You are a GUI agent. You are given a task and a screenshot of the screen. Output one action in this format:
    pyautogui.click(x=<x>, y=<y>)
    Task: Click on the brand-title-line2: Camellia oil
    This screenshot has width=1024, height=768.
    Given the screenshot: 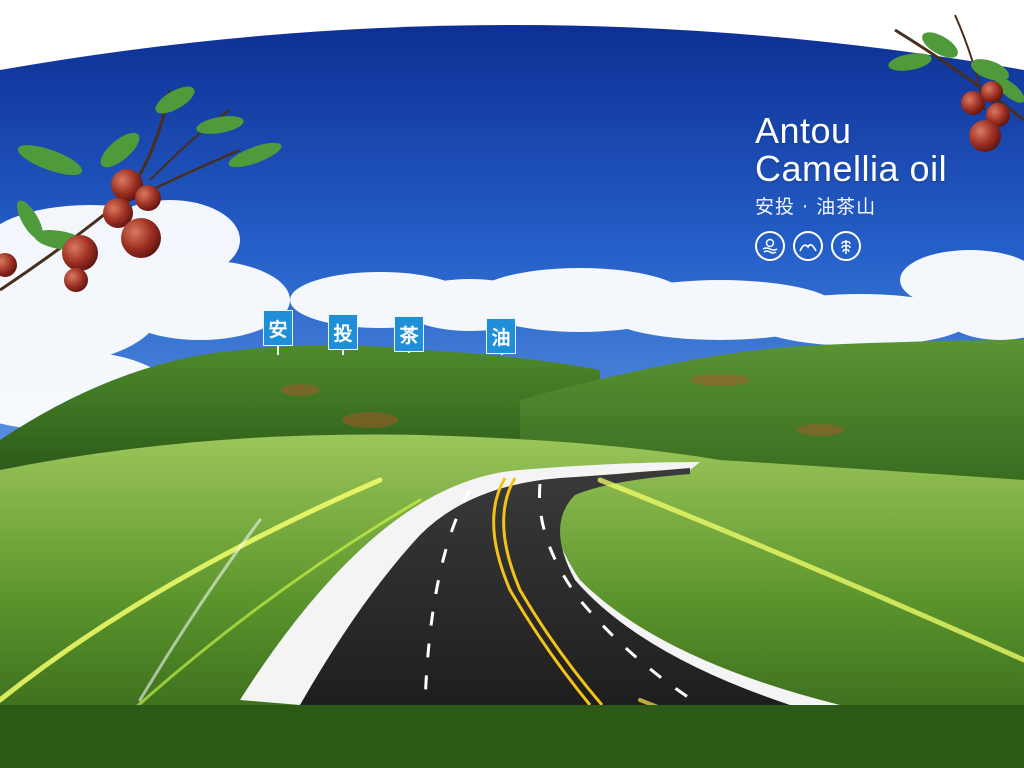 What is the action you would take?
    pyautogui.click(x=851, y=168)
    